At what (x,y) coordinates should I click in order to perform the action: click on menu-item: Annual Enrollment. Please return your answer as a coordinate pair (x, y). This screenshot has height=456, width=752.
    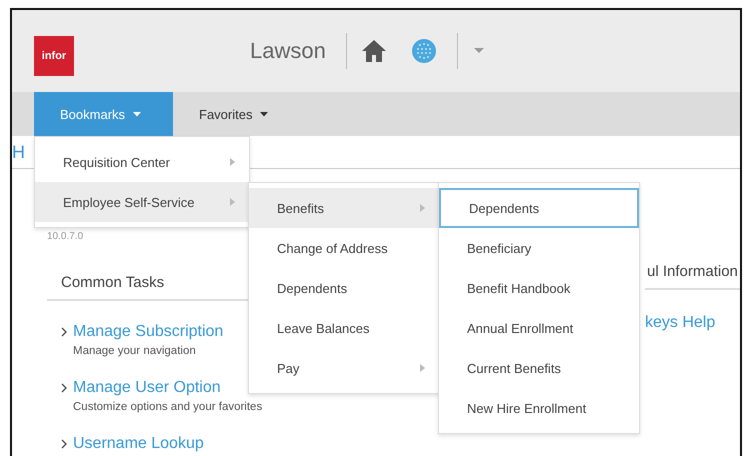
    Looking at the image, I should click on (539, 328).